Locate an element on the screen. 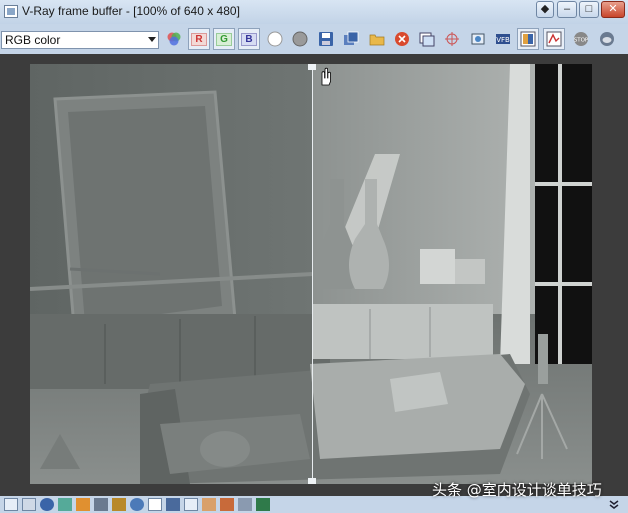  horizontal-compare-button is located at coordinates (191, 504).